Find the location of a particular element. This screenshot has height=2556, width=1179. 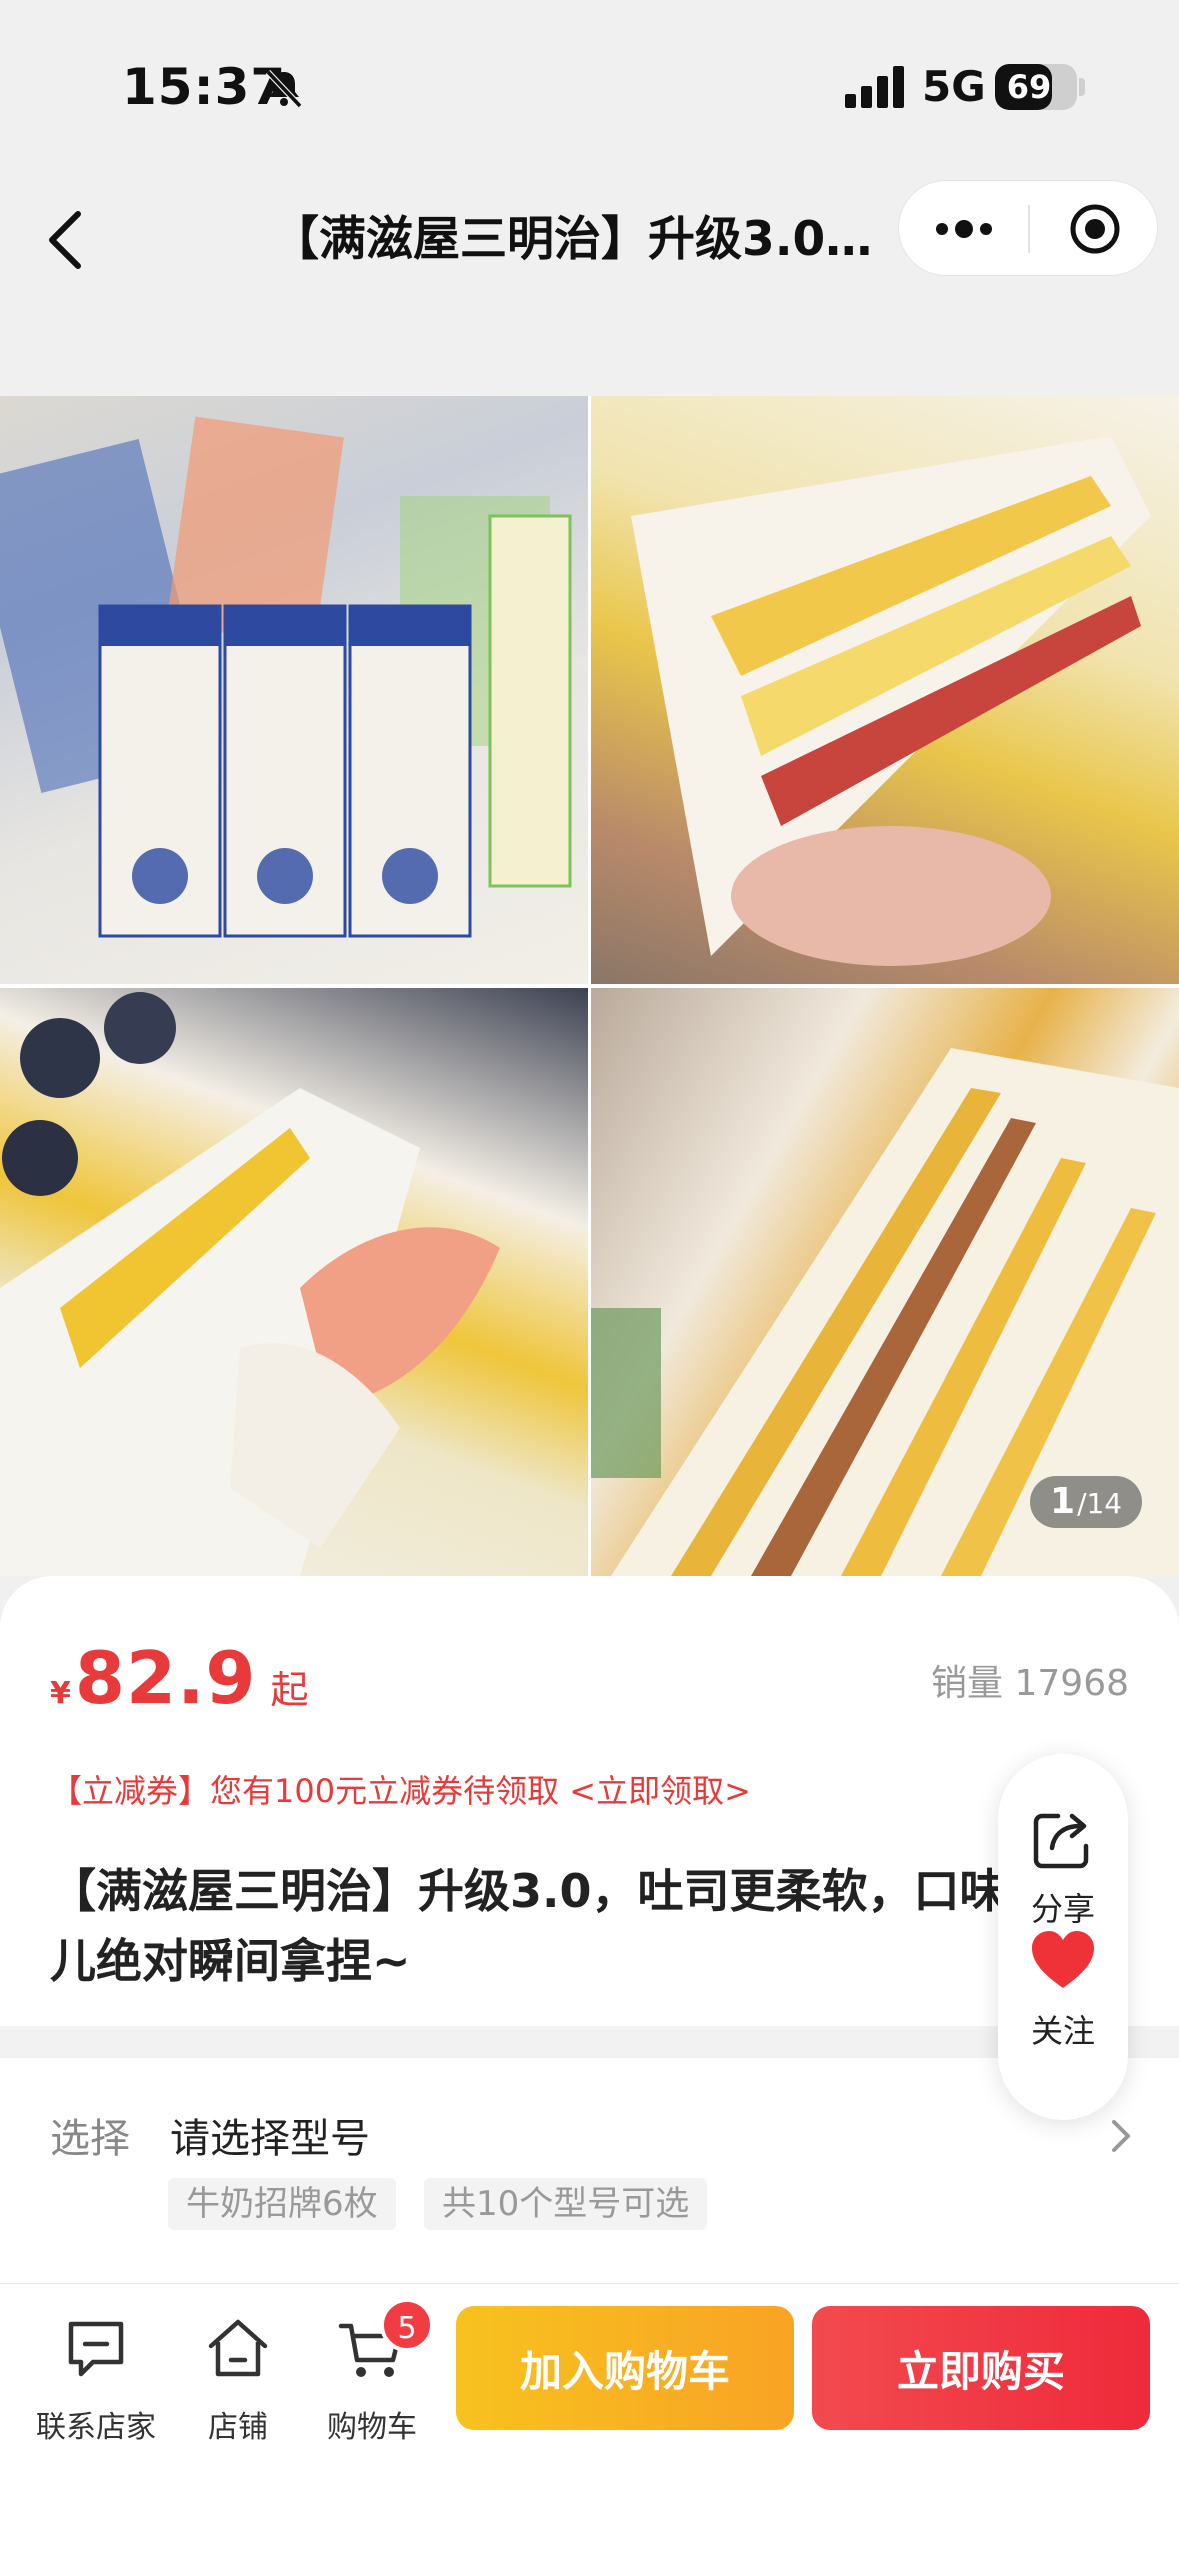

price-currency: ¥ is located at coordinates (60, 1693).